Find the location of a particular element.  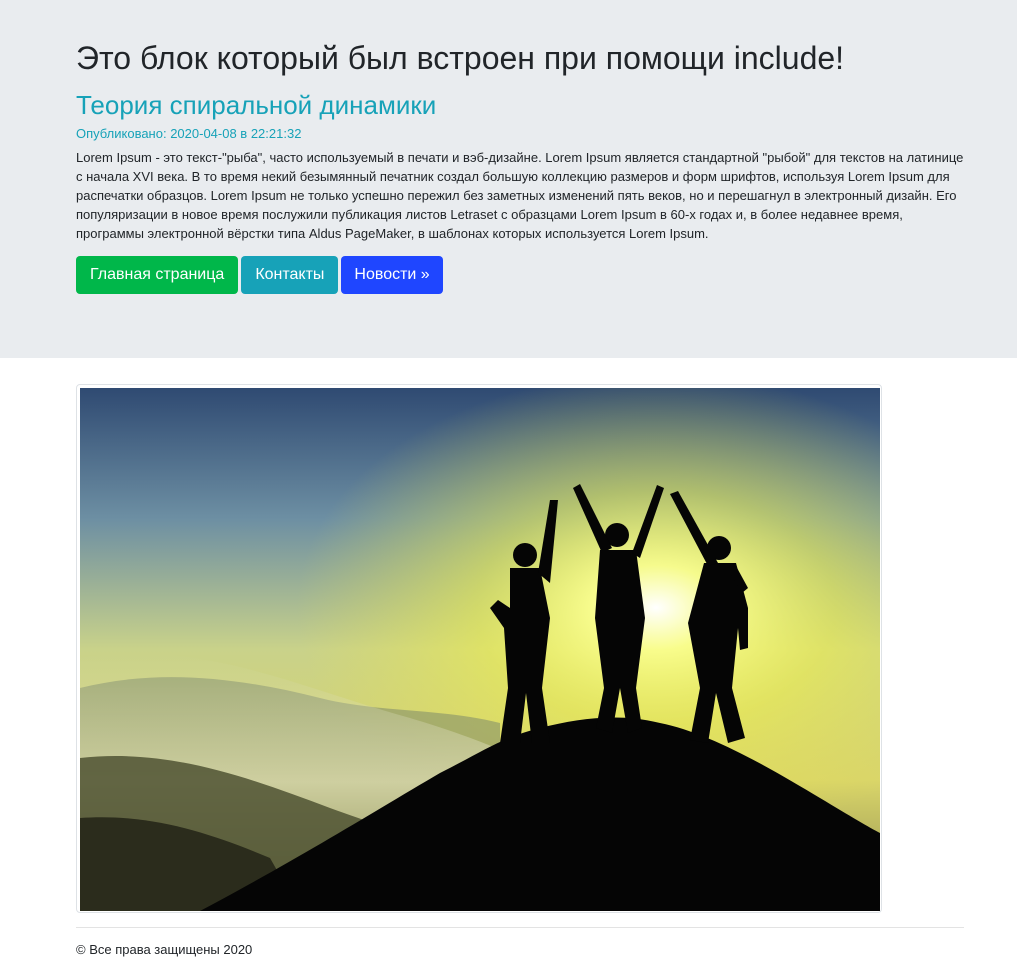

post-title: Теория спиральной динамики is located at coordinates (256, 105).